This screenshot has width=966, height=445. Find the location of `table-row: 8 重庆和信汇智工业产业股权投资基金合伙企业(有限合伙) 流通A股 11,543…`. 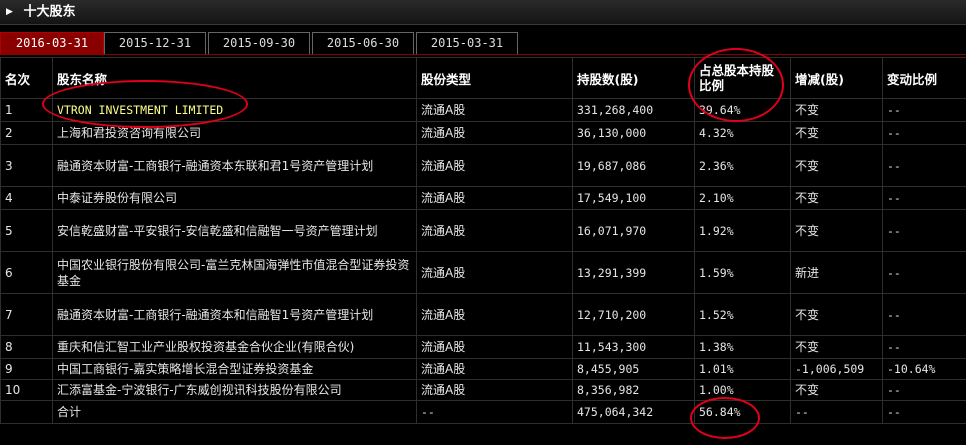

table-row: 8 重庆和信汇智工业产业股权投资基金合伙企业(有限合伙) 流通A股 11,543… is located at coordinates (483, 347).